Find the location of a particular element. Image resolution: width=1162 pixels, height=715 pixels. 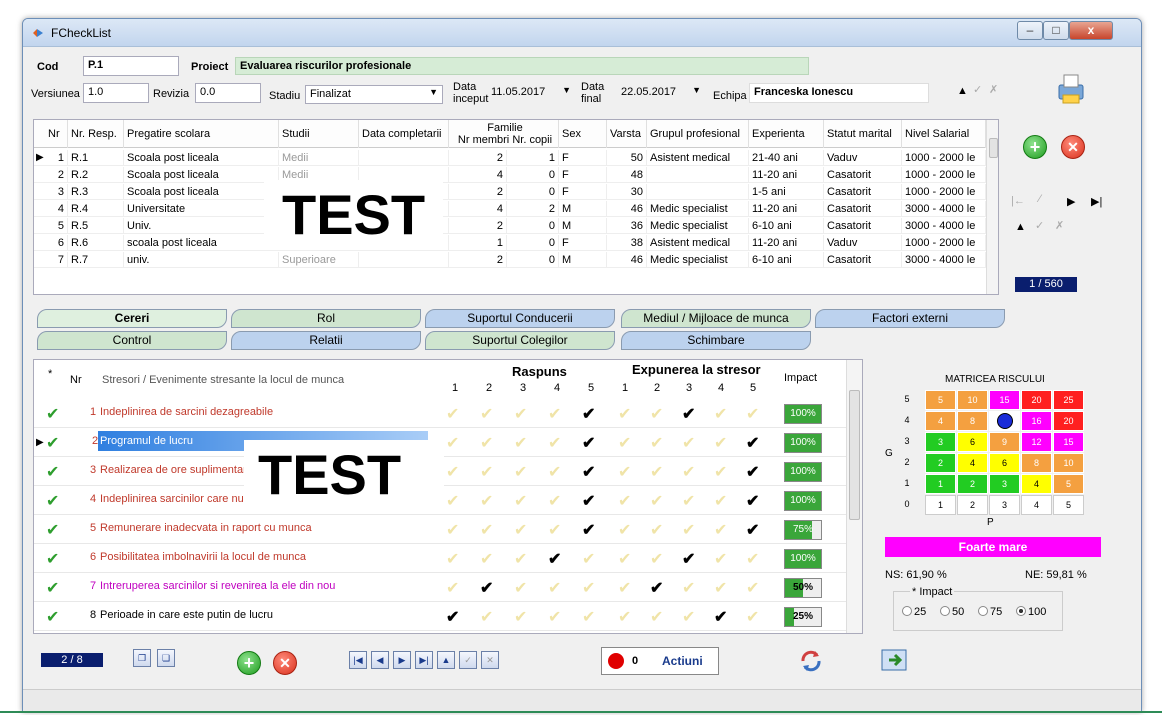

tab-factori-externi: Factori externi is located at coordinates (910, 318).